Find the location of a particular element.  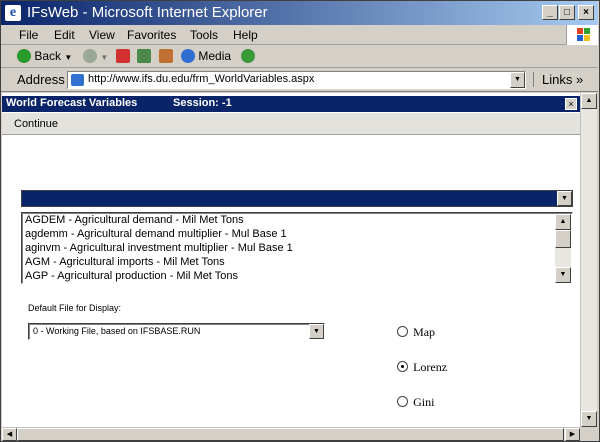

radio-label: Map is located at coordinates (424, 332).